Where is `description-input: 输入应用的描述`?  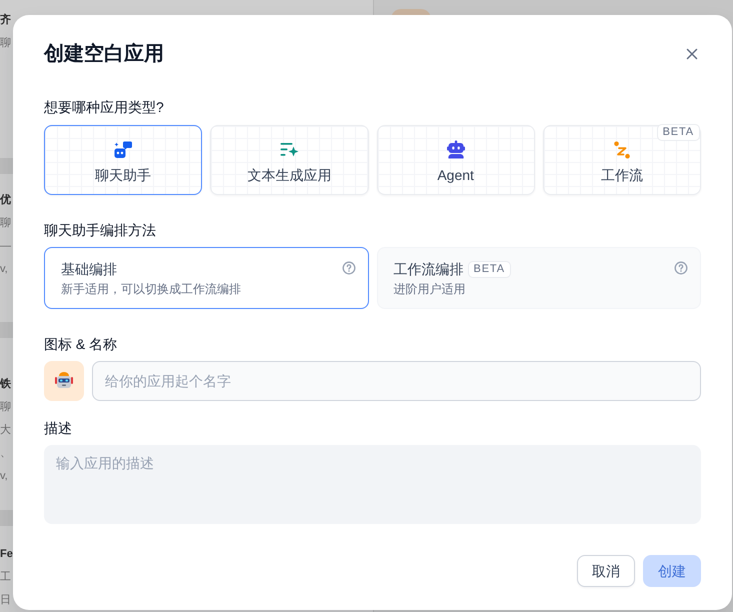 description-input: 输入应用的描述 is located at coordinates (372, 484).